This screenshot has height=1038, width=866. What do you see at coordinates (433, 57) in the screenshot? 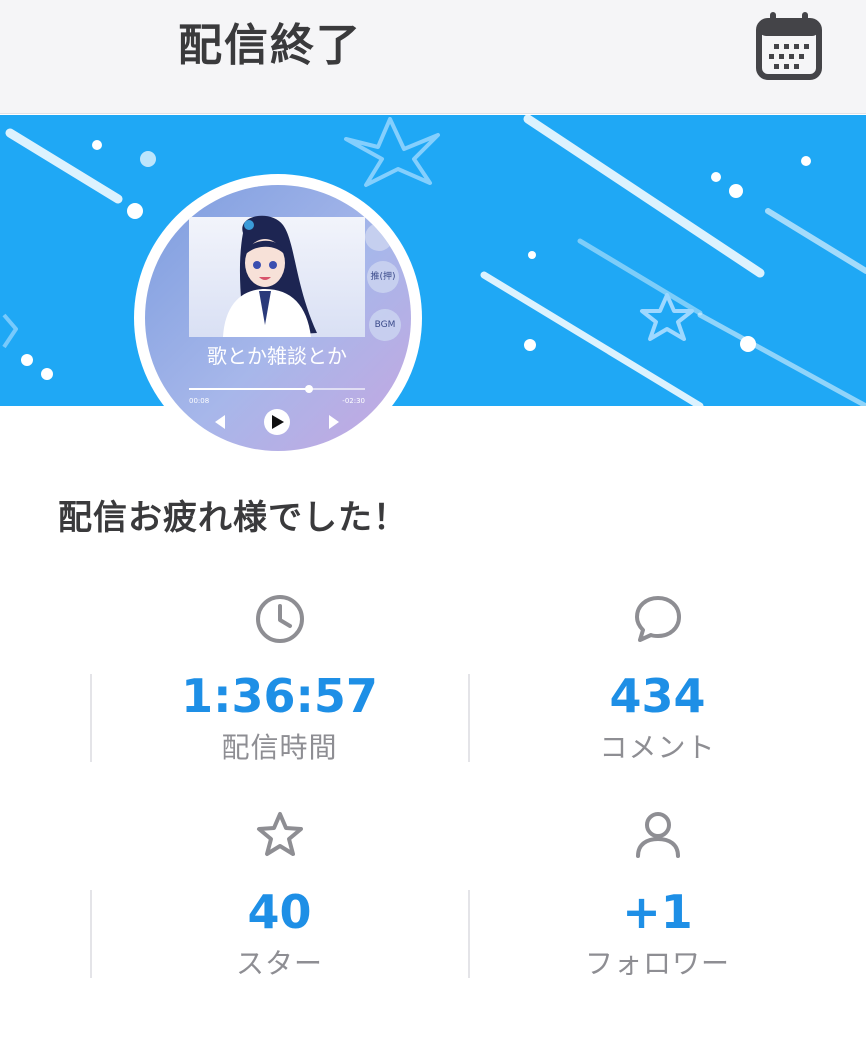
I see `header-bar: 配信終了` at bounding box center [433, 57].